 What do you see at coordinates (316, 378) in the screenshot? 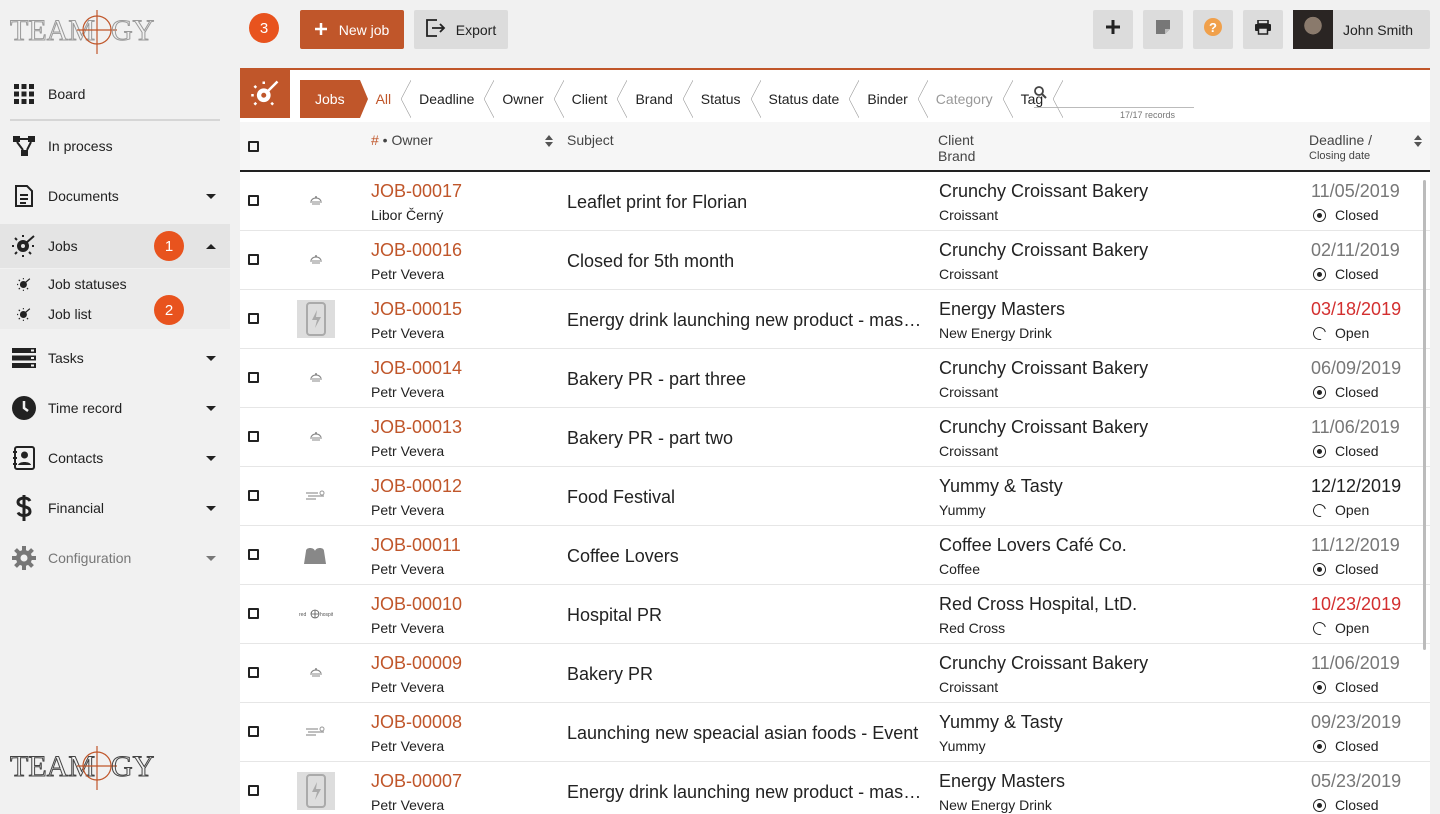
I see `brand-thumbnail` at bounding box center [316, 378].